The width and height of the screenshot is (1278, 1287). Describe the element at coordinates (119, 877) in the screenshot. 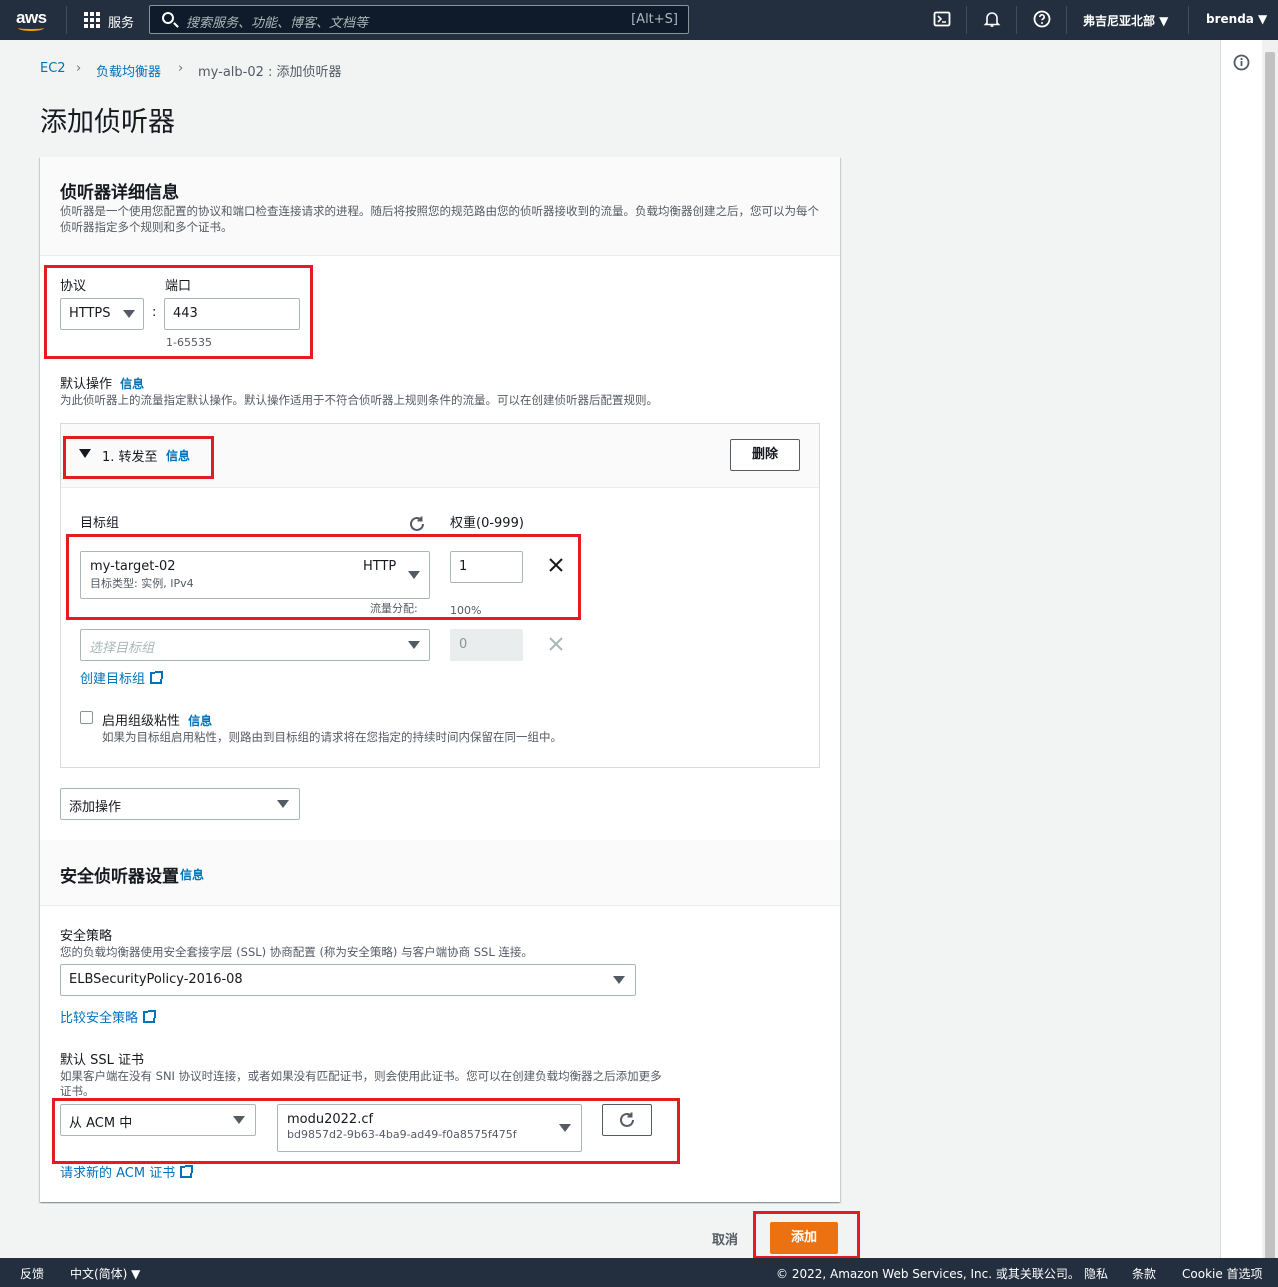

I see `panel-title: 安全侦听器设置` at that location.